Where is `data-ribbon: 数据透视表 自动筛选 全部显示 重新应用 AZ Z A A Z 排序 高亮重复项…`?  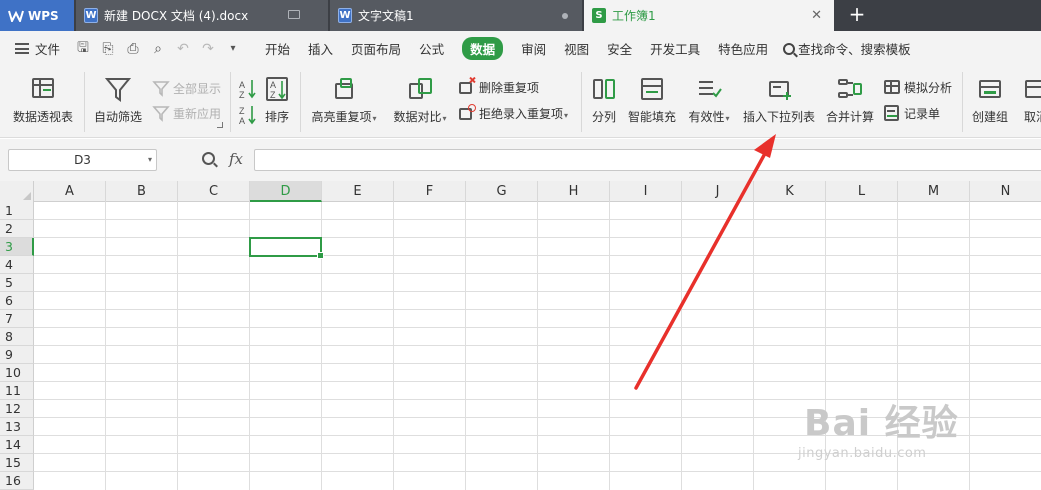 data-ribbon: 数据透视表 自动筛选 全部显示 重新应用 AZ Z A A Z 排序 高亮重复项… is located at coordinates (520, 102).